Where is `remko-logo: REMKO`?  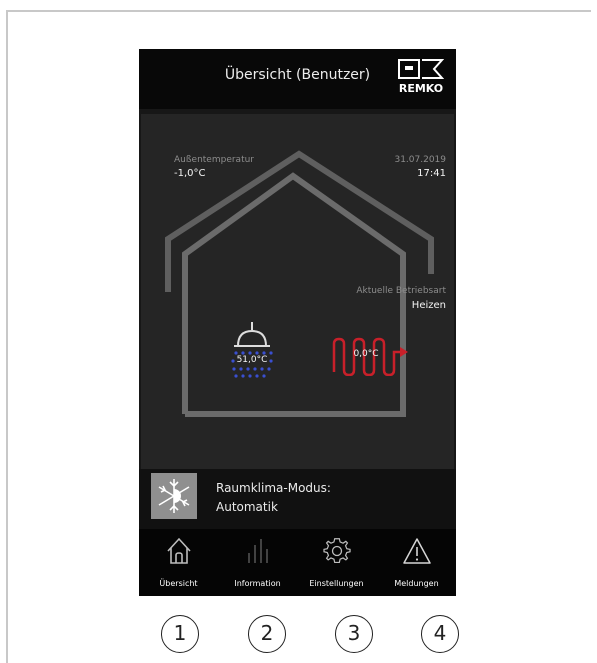
remko-logo: REMKO is located at coordinates (421, 78).